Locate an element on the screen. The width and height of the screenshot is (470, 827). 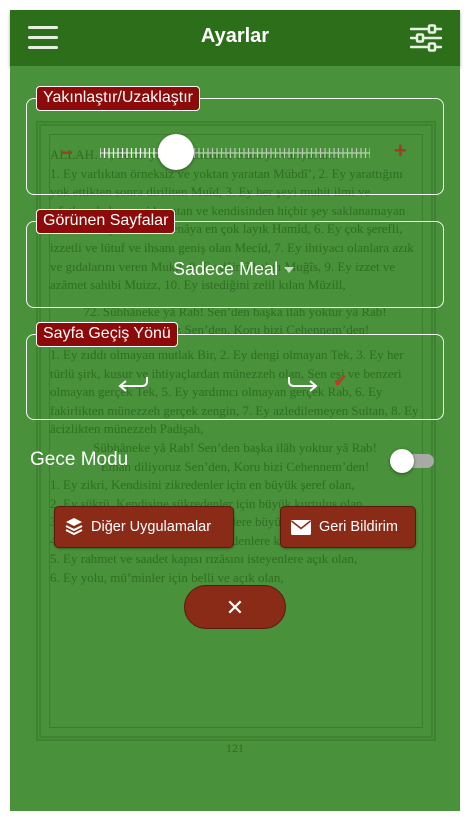
night-mode-toggle is located at coordinates (412, 461).